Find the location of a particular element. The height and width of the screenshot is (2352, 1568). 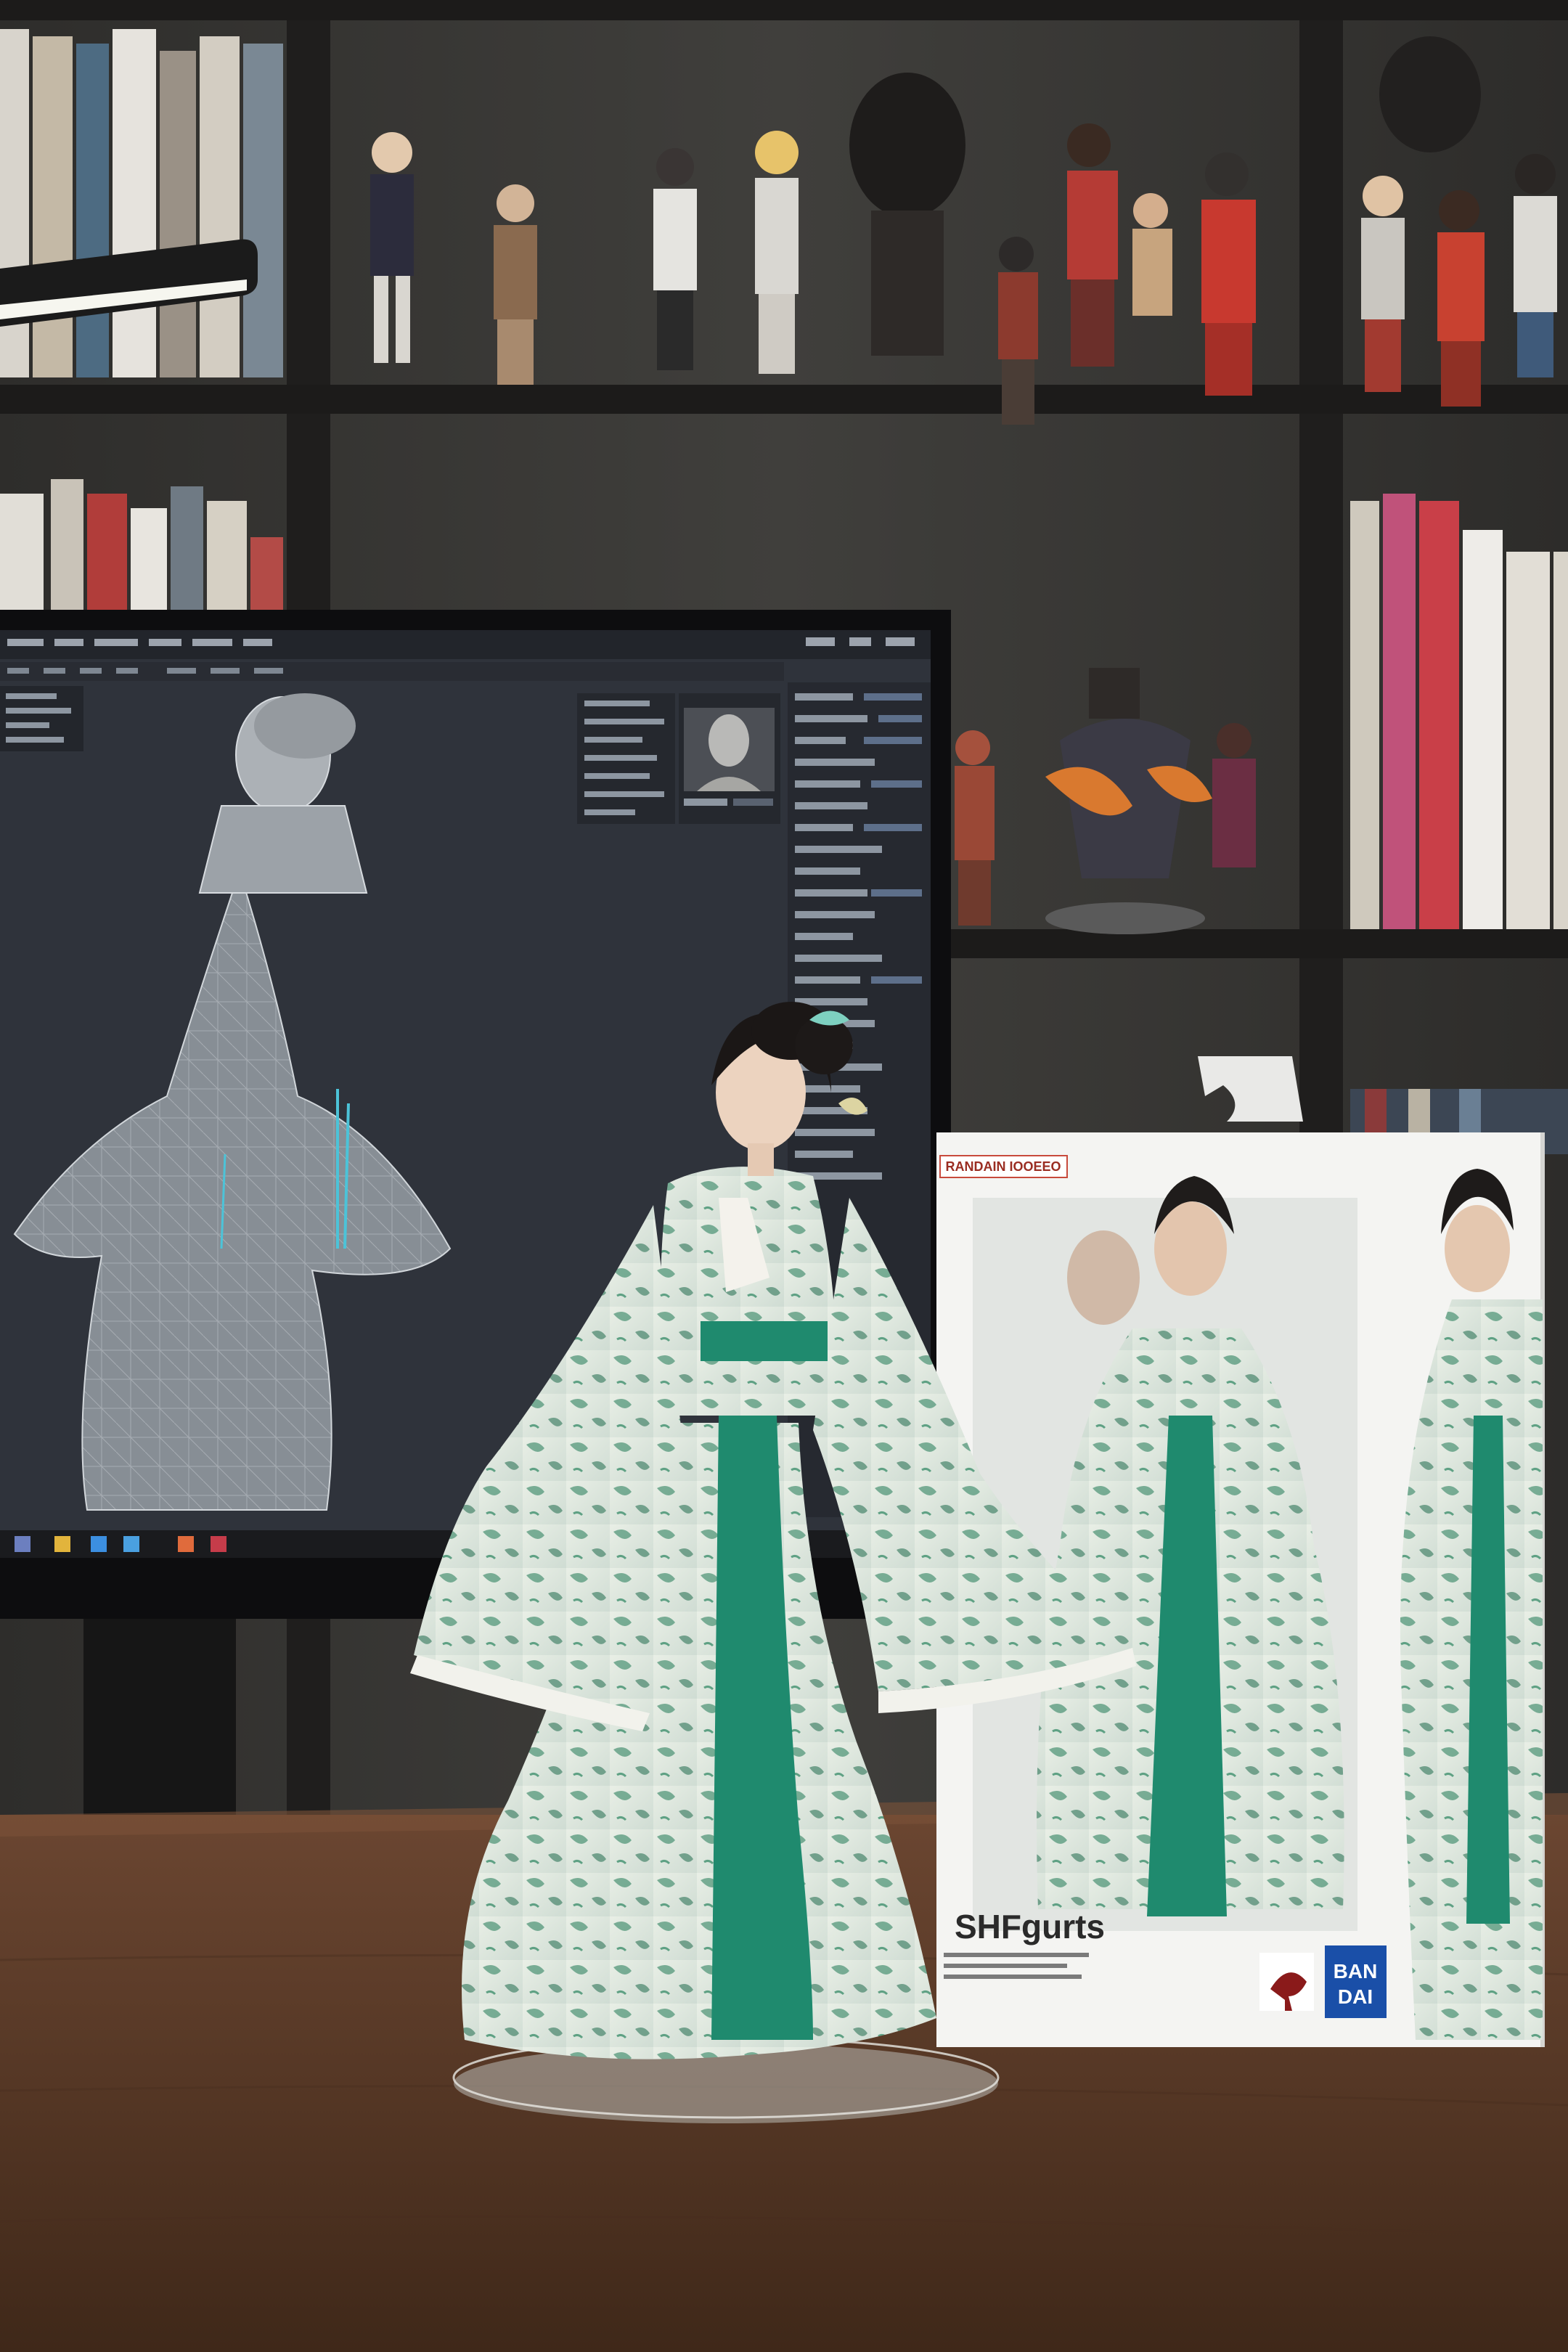

books-right is located at coordinates (1459, 712).